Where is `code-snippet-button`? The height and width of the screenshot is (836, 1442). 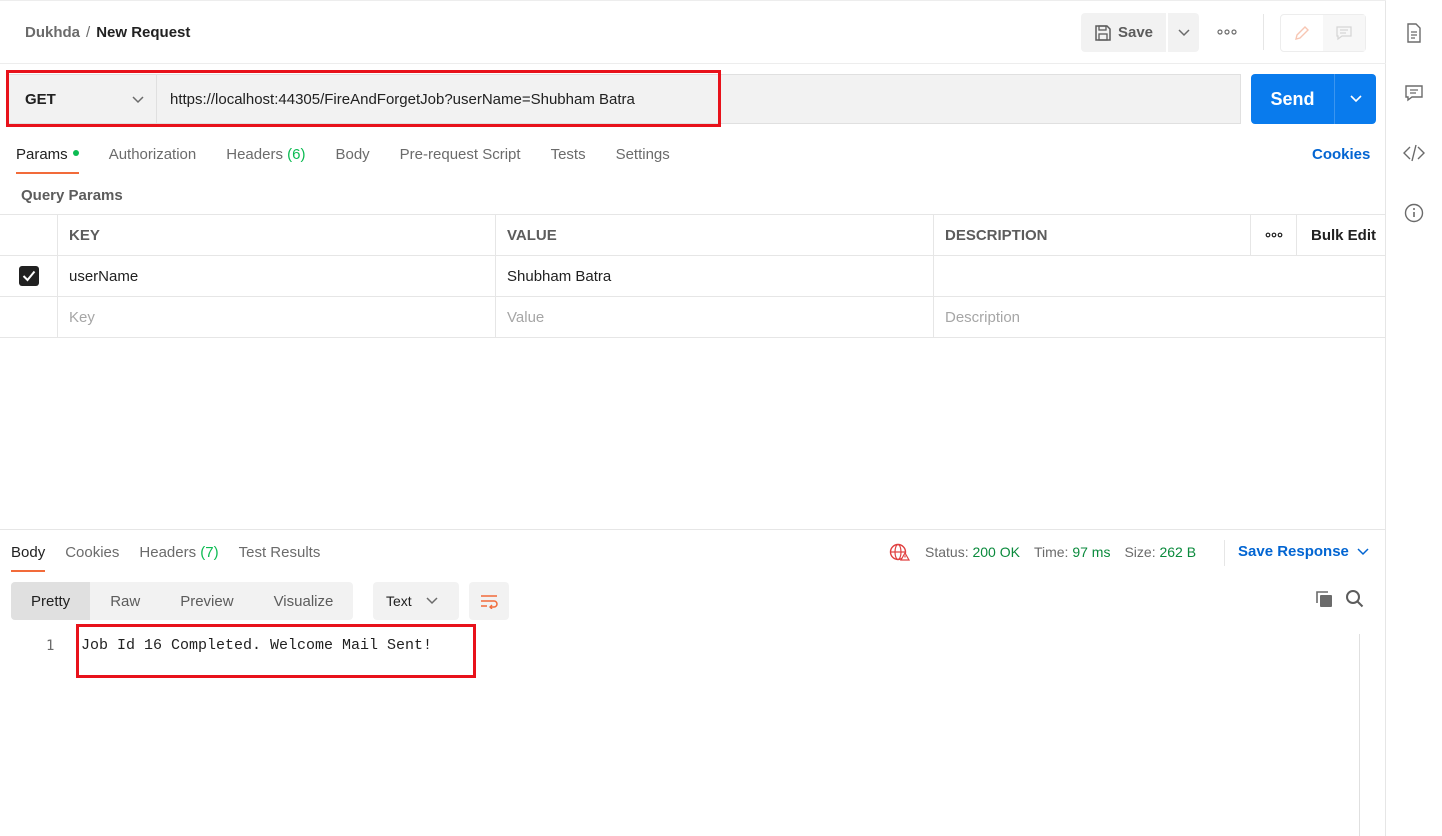 code-snippet-button is located at coordinates (1414, 153).